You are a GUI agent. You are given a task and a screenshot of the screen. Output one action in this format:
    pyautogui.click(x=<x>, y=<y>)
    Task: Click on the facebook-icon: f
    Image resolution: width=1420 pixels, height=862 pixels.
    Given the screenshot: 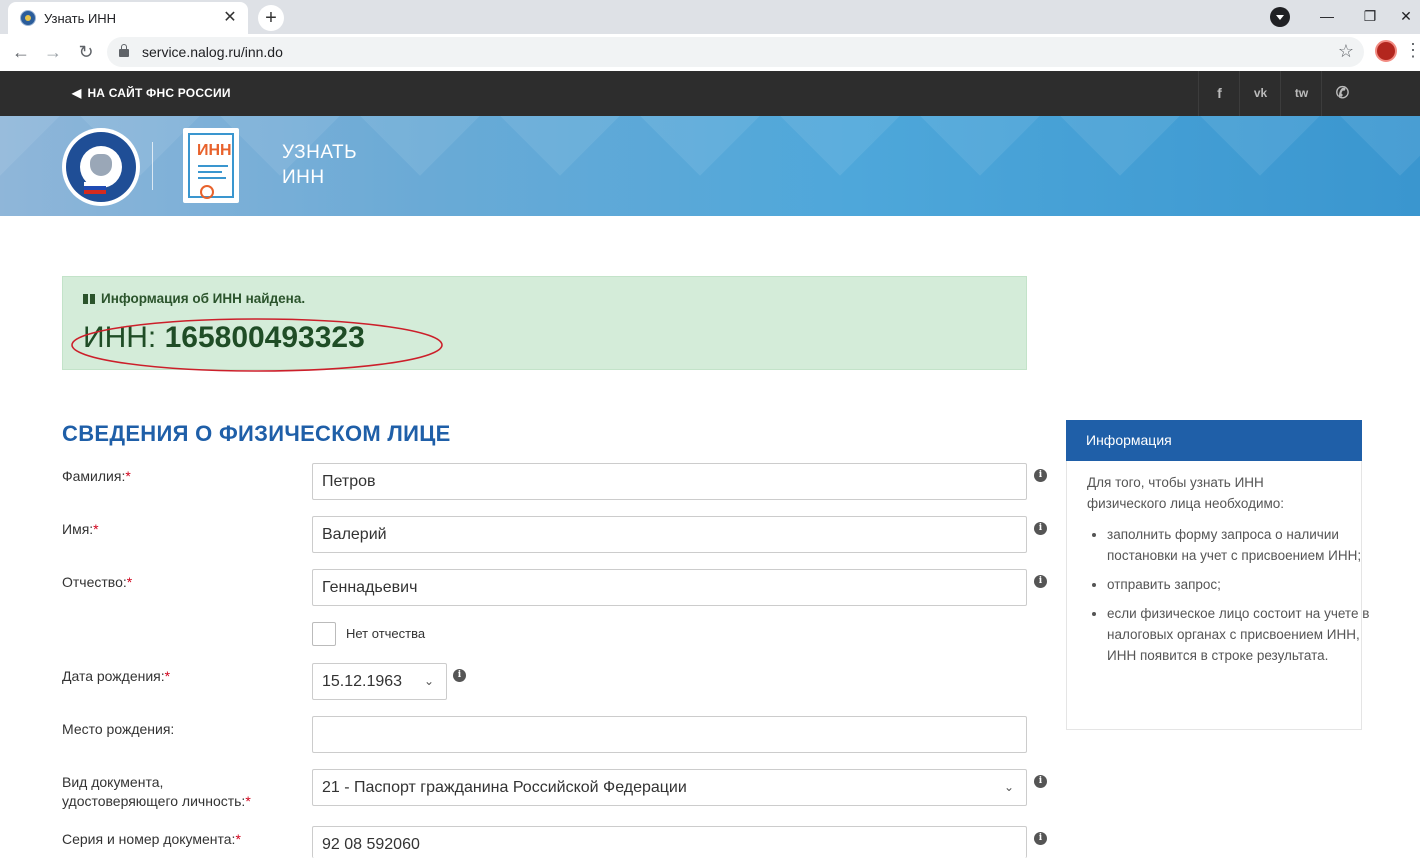 What is the action you would take?
    pyautogui.click(x=1219, y=93)
    